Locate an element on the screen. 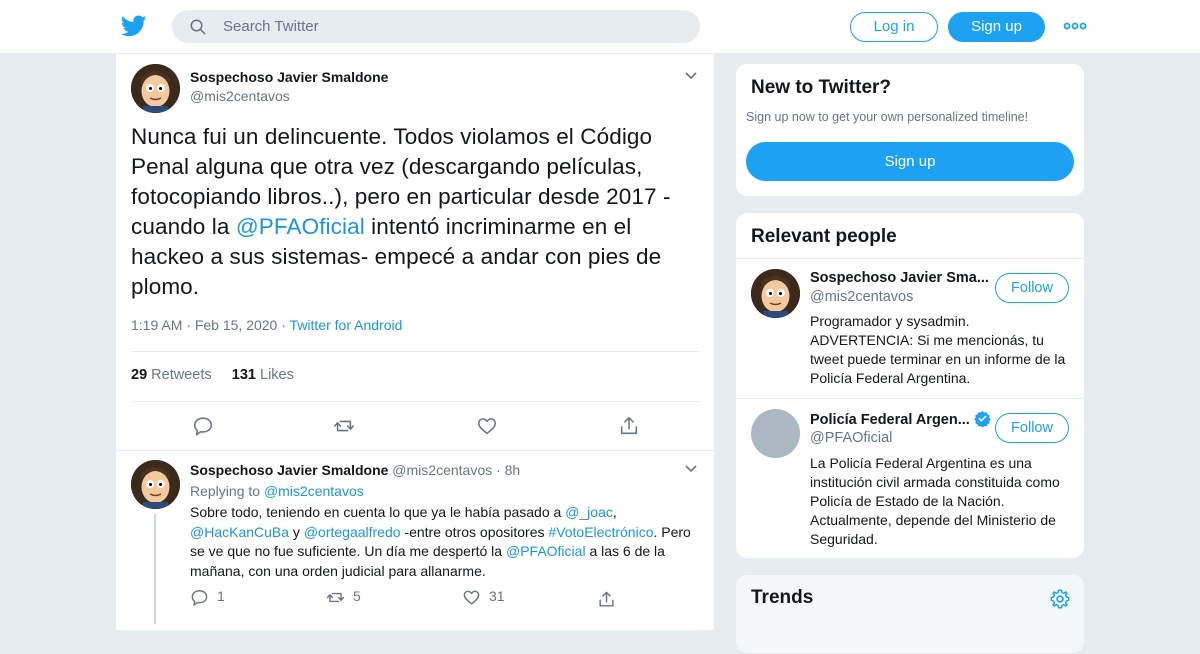 The height and width of the screenshot is (654, 1200). likes-label: Likes is located at coordinates (277, 375).